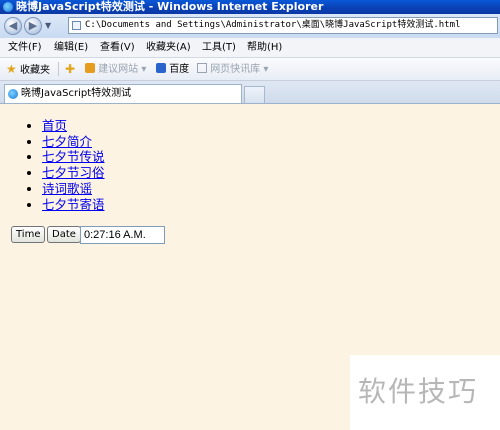  Describe the element at coordinates (25, 47) in the screenshot. I see `menu-file: 文件(F)` at that location.